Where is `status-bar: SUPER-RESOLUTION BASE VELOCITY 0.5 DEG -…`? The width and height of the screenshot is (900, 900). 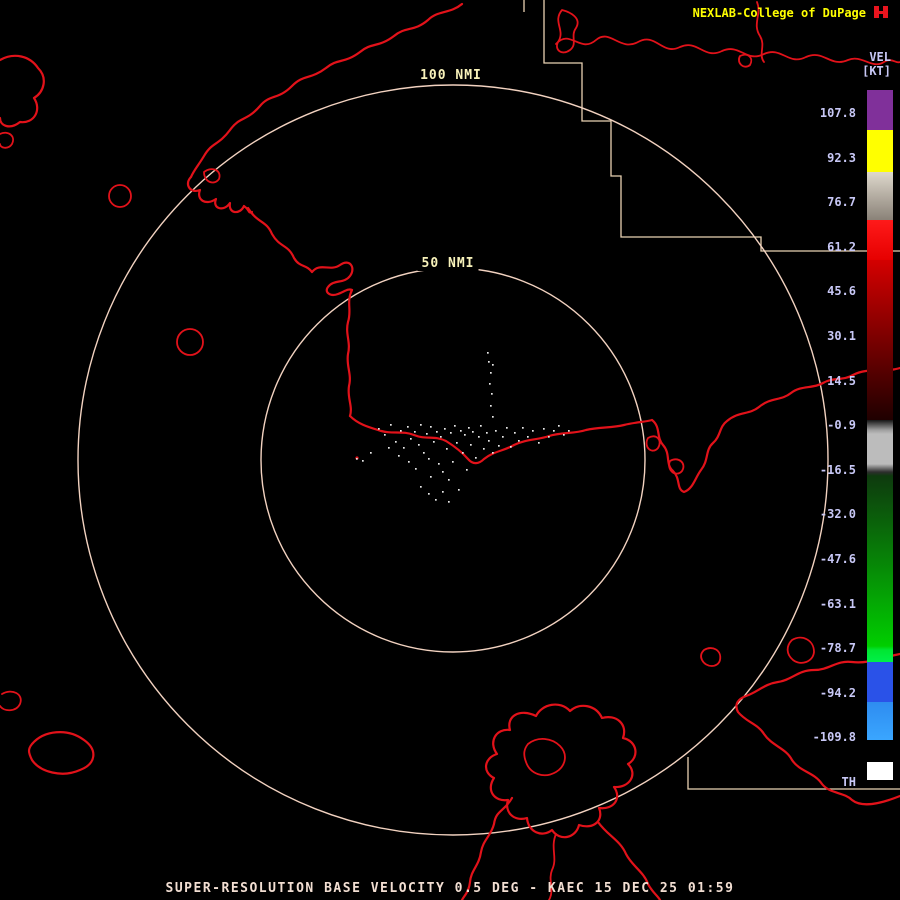 status-bar: SUPER-RESOLUTION BASE VELOCITY 0.5 DEG -… is located at coordinates (450, 888).